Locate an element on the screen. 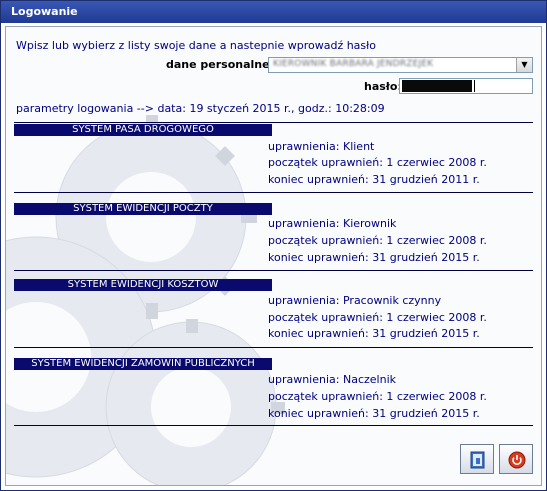  personal-data-value: KIEROWNIK BARBARA JENDRZEJEK is located at coordinates (353, 64).